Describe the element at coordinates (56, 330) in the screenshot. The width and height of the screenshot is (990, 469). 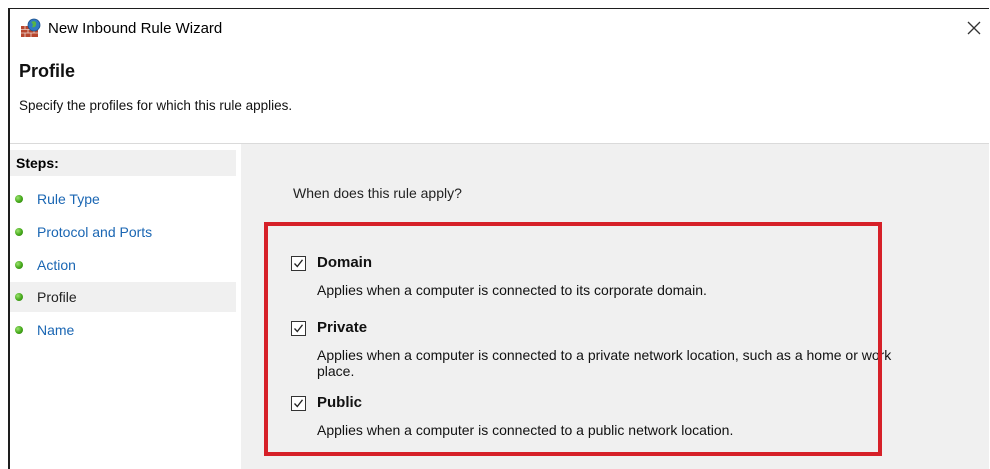
I see `step-label: Name` at that location.